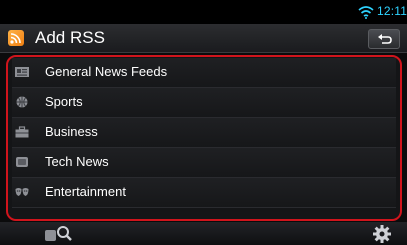 The image size is (407, 245). Describe the element at coordinates (22, 72) in the screenshot. I see `newspaper-icon` at that location.